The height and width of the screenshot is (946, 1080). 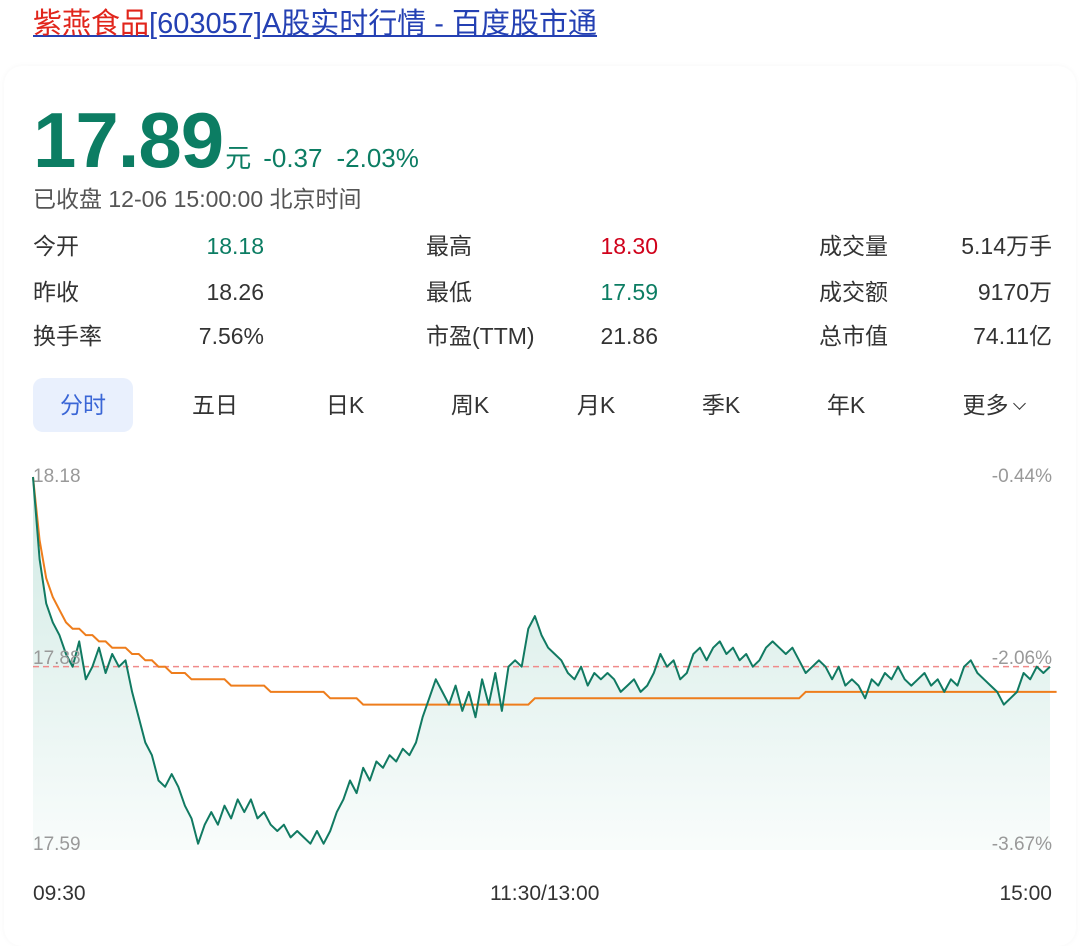 What do you see at coordinates (480, 336) in the screenshot?
I see `stat-label: 市盈(TTM)` at bounding box center [480, 336].